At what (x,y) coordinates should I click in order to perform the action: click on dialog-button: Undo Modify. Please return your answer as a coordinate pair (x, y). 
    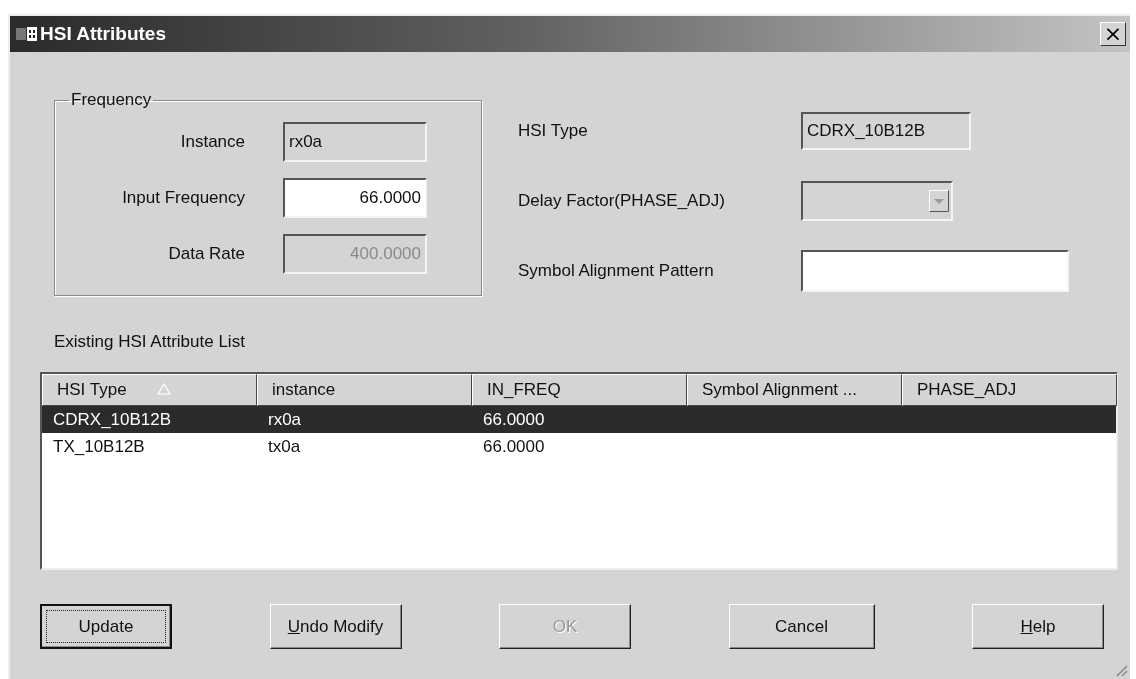
    Looking at the image, I should click on (335, 626).